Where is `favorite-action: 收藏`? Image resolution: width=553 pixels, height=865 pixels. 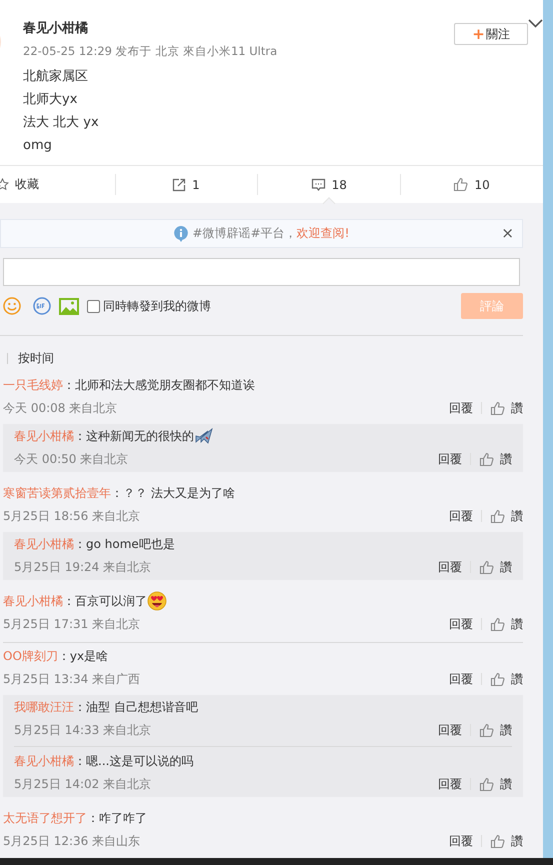 favorite-action: 收藏 is located at coordinates (57, 184).